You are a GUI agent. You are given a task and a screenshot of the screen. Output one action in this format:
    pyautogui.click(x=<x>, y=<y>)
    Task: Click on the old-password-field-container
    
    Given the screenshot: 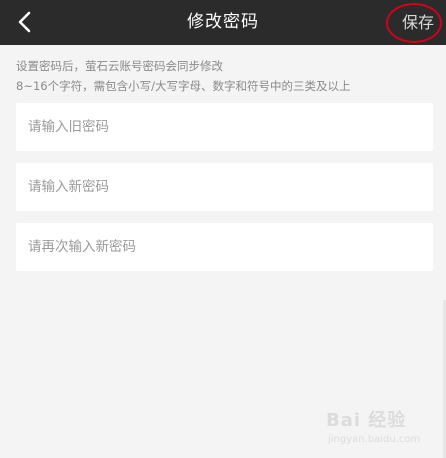 What is the action you would take?
    pyautogui.click(x=224, y=127)
    